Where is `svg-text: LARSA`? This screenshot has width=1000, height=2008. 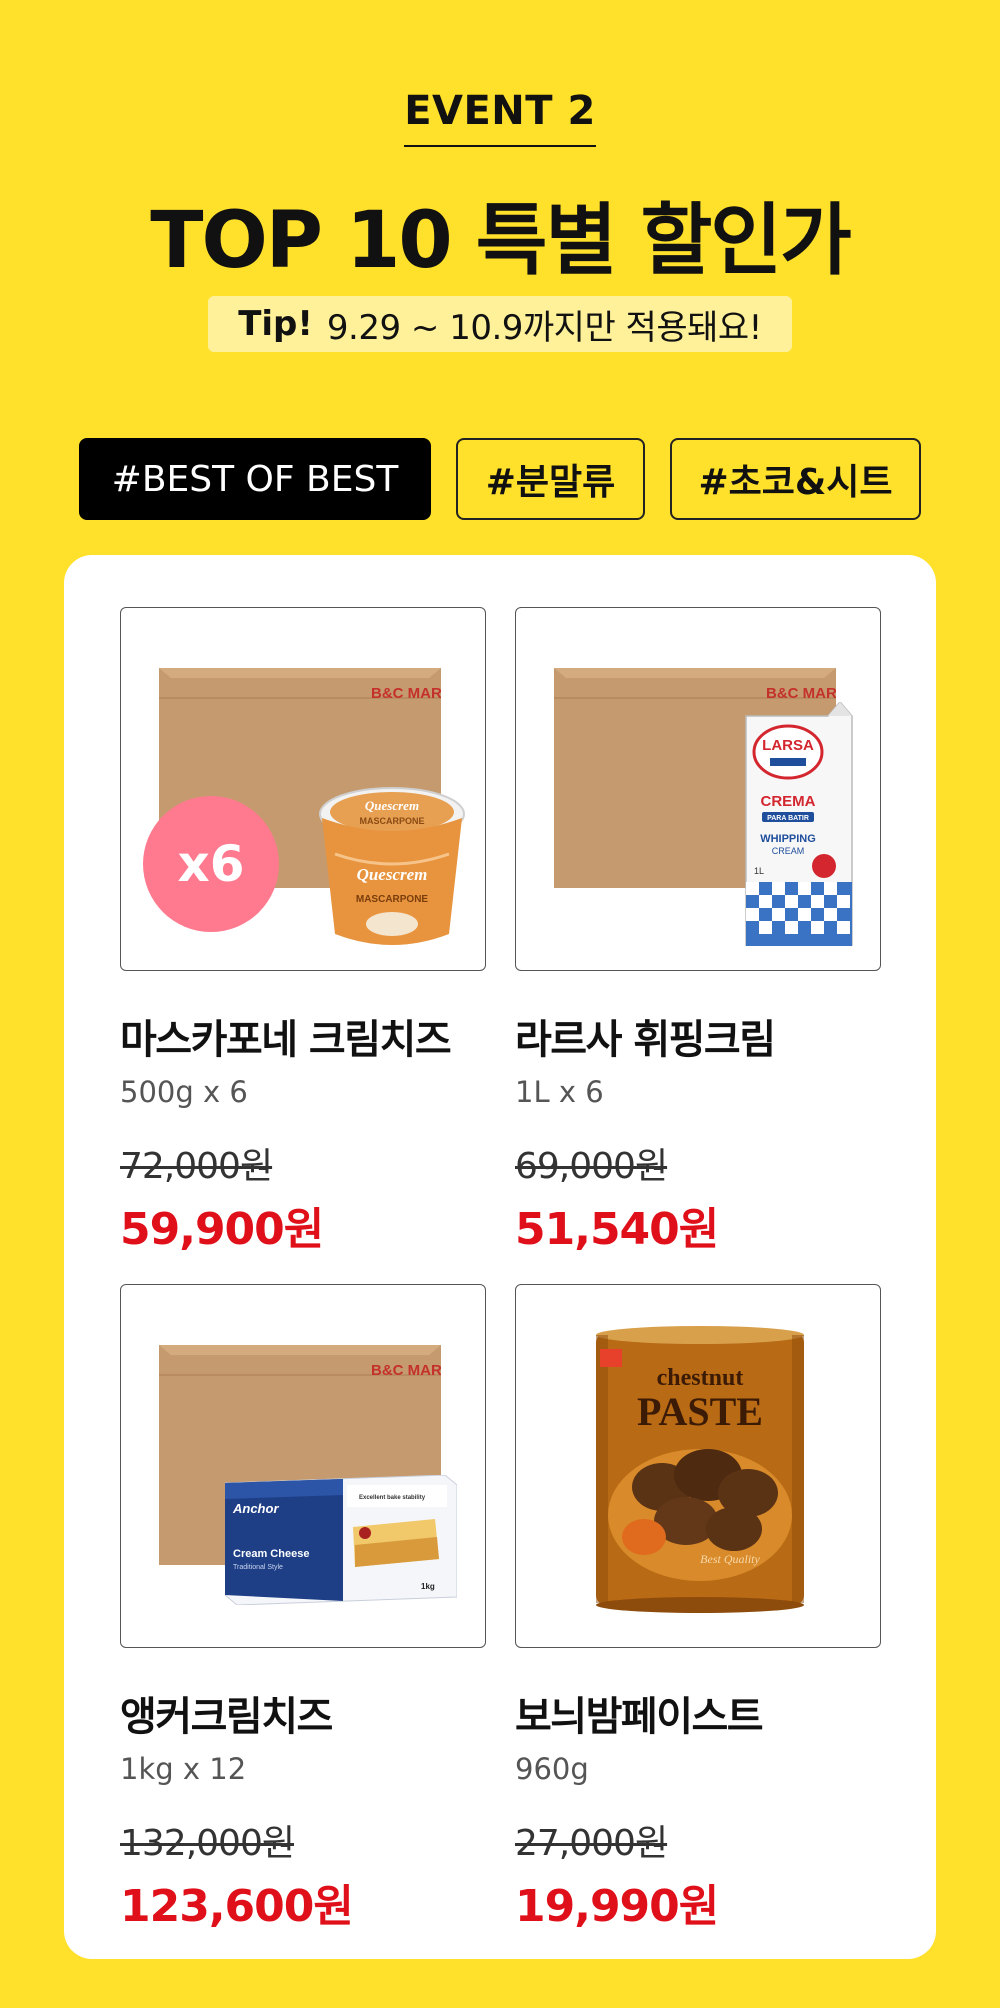
svg-text: LARSA is located at coordinates (788, 745).